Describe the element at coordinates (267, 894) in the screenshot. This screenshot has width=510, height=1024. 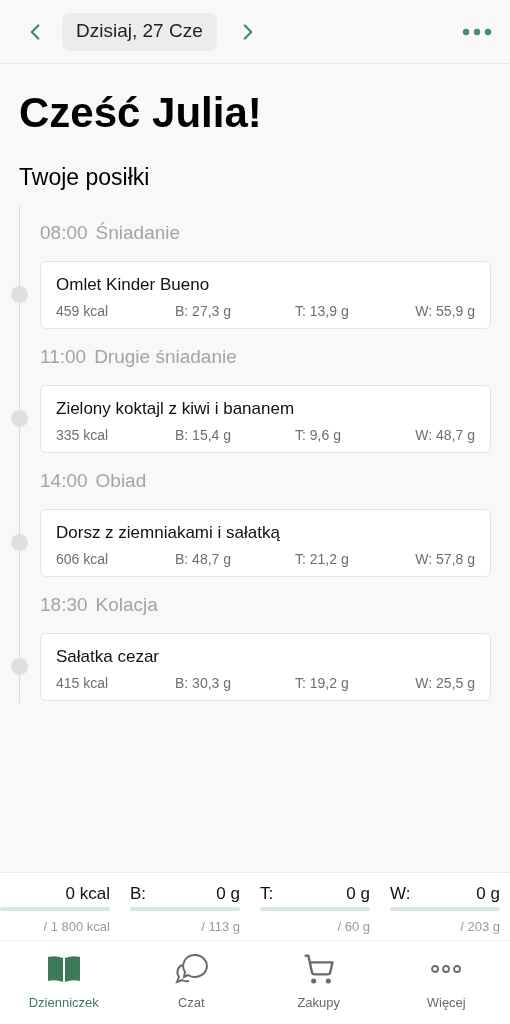
I see `summary-label: T:` at that location.